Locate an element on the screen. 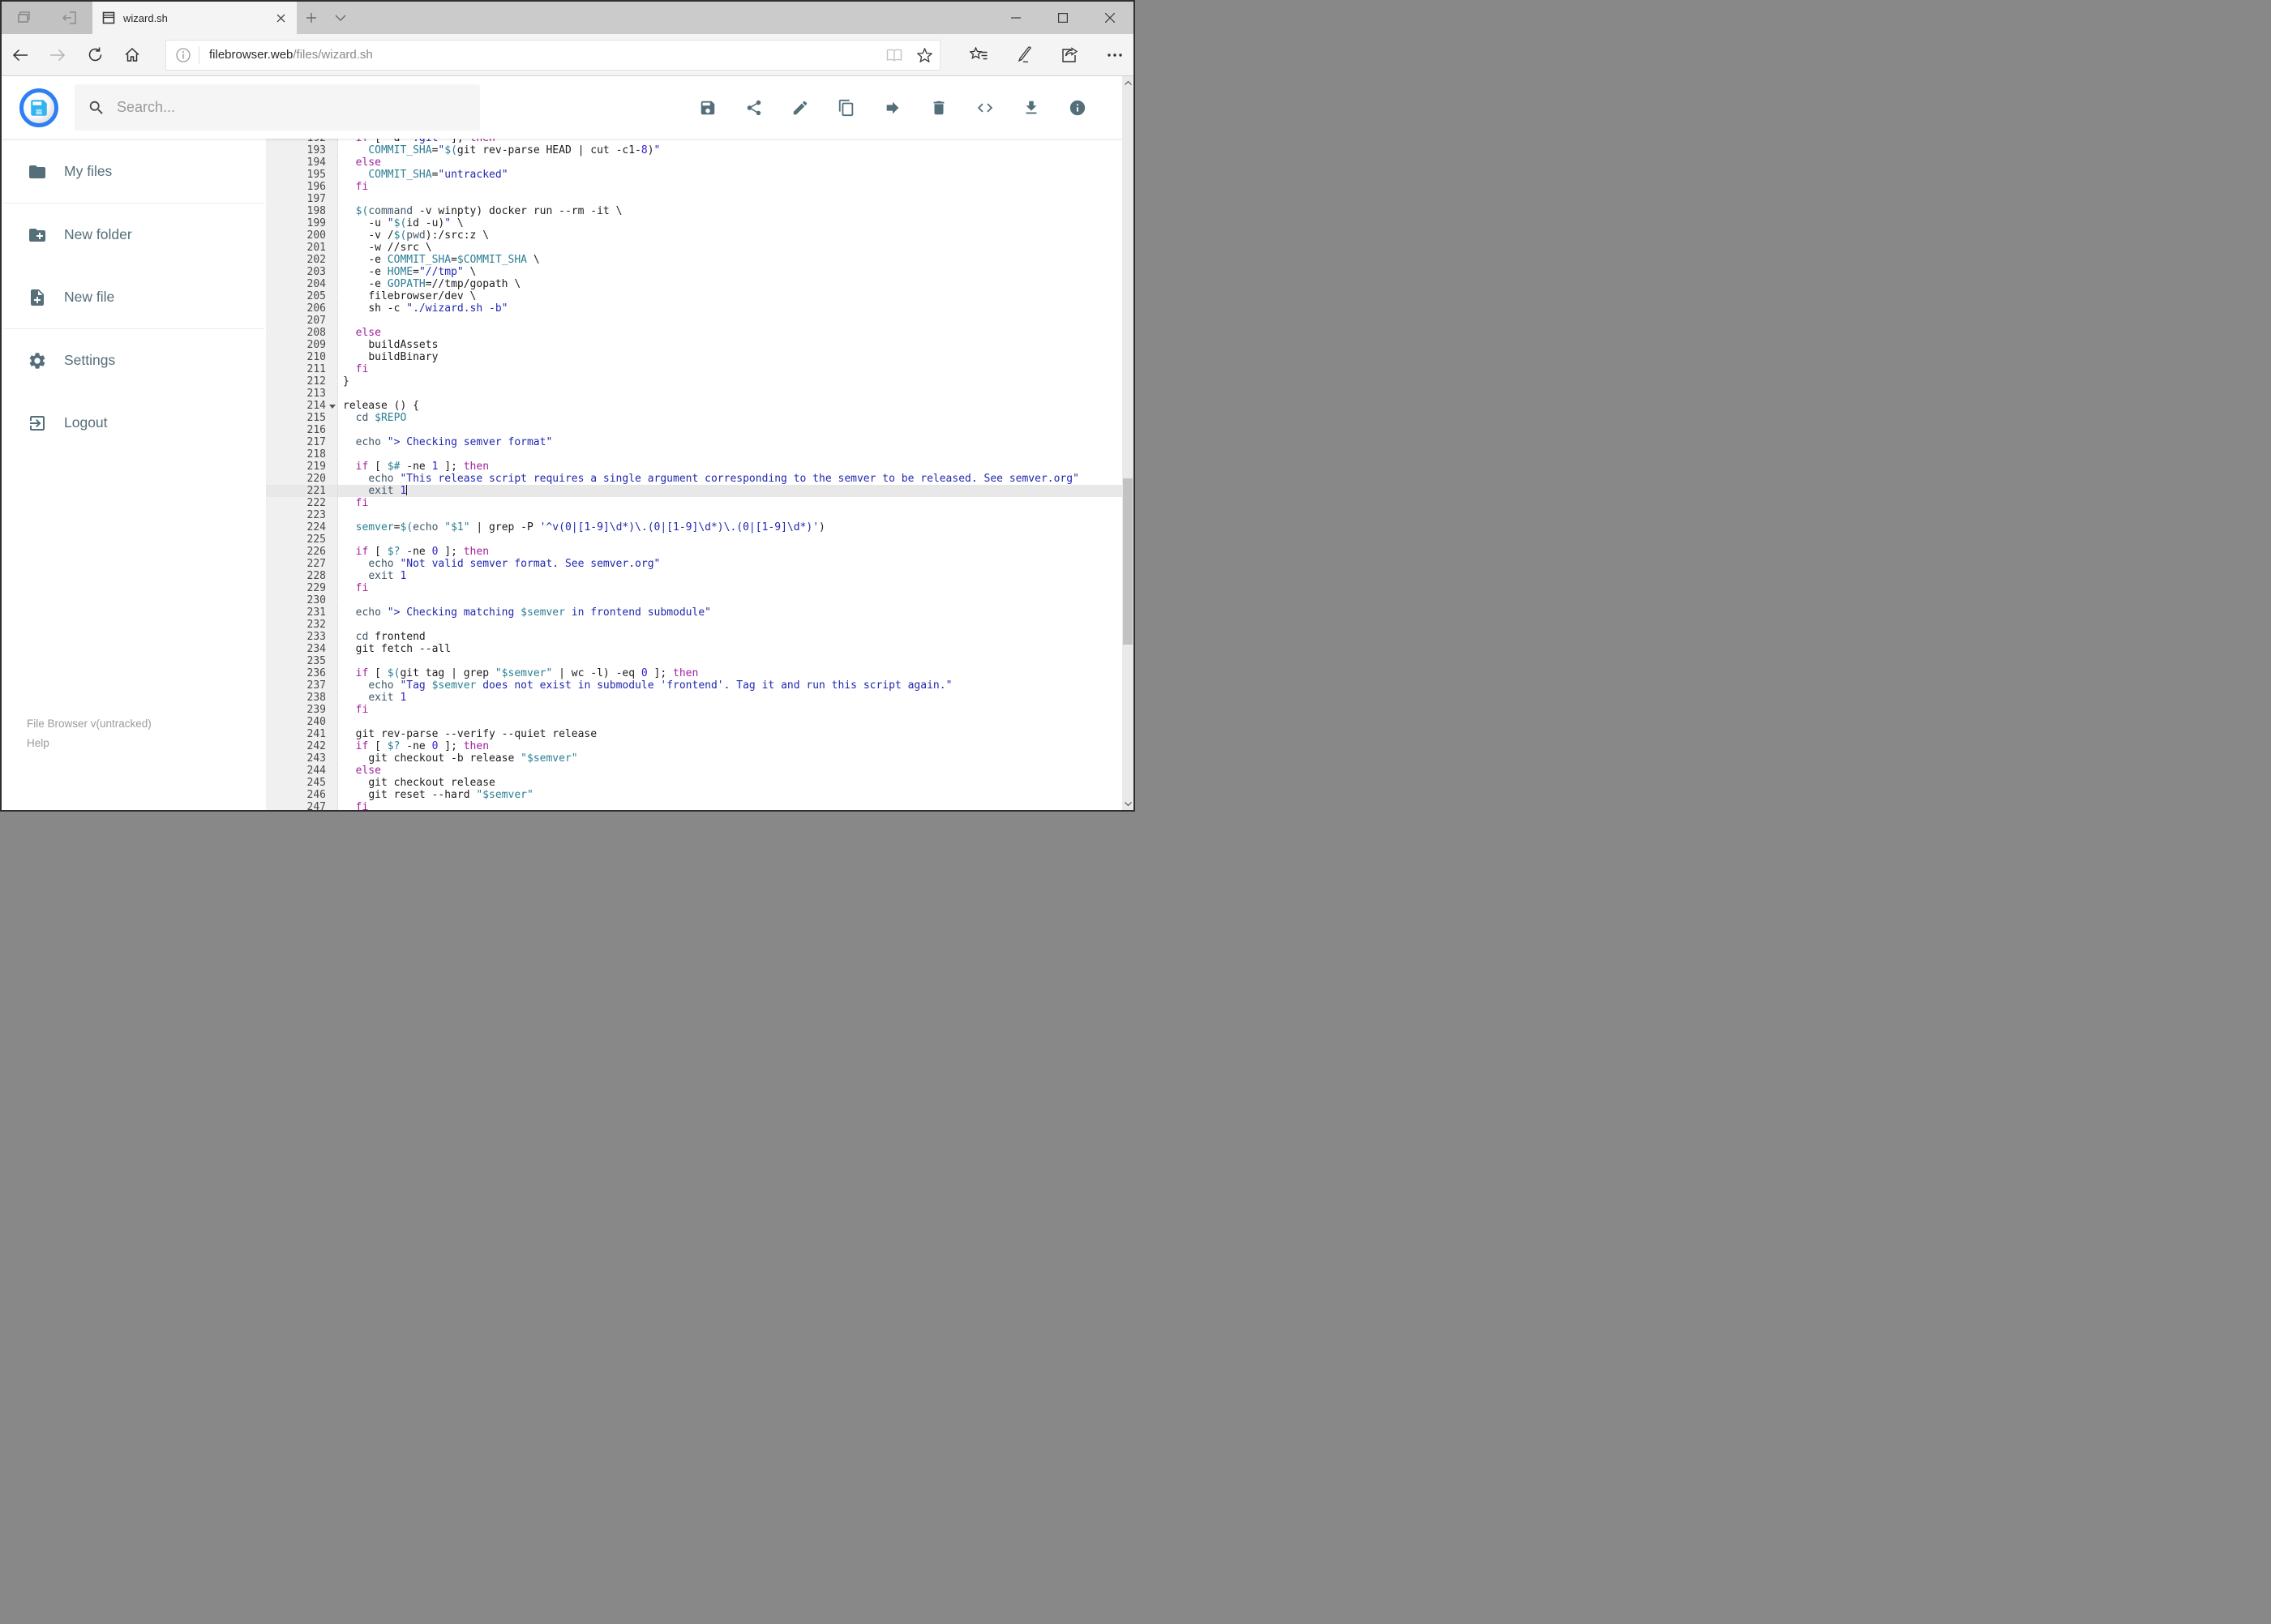 The image size is (2271, 1624). sidebar-item-logout: Logout is located at coordinates (134, 423).